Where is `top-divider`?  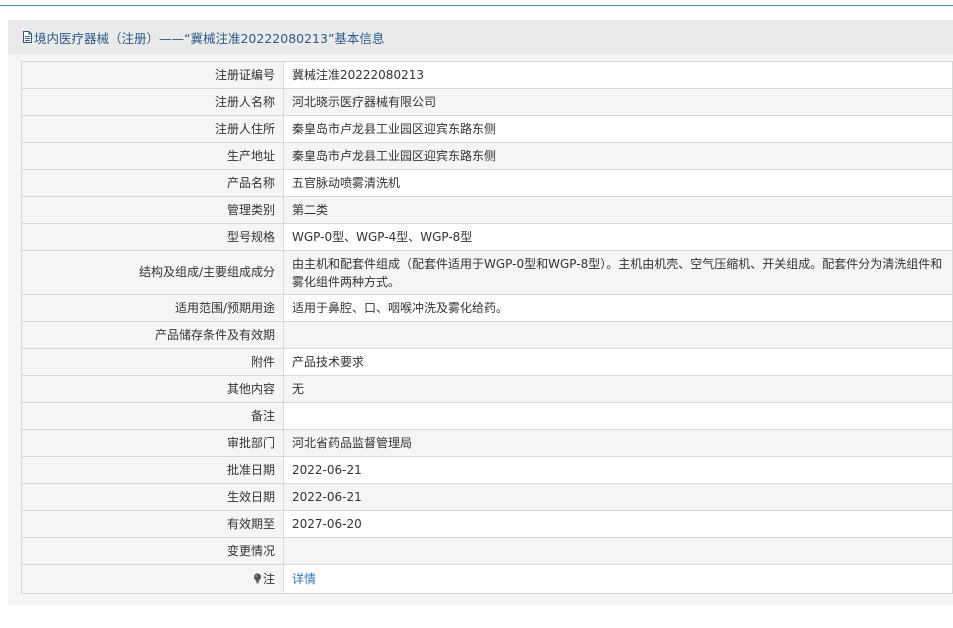 top-divider is located at coordinates (476, 5).